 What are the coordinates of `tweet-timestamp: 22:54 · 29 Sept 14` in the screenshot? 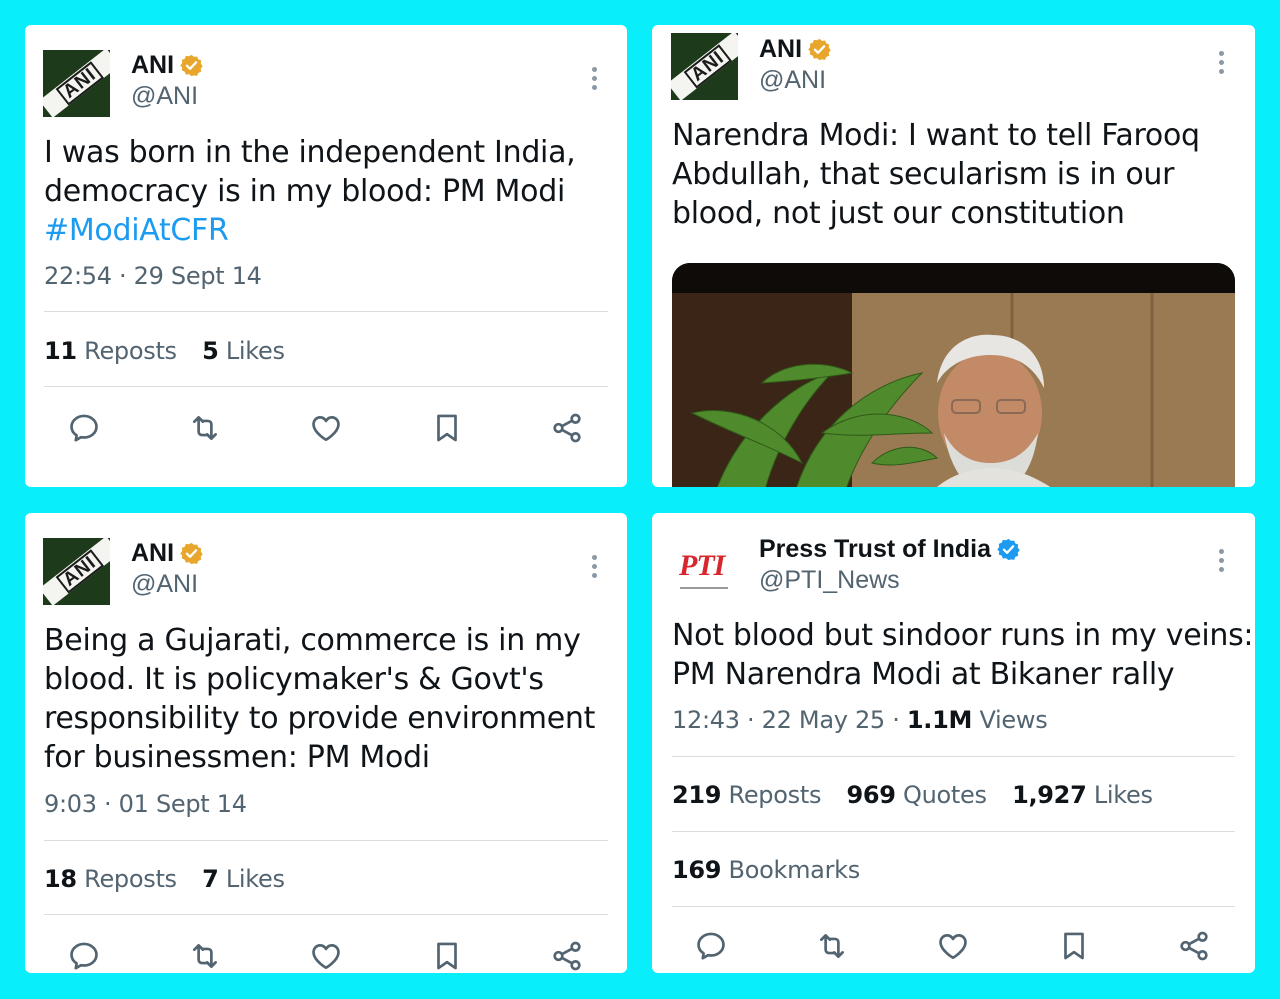 It's located at (153, 276).